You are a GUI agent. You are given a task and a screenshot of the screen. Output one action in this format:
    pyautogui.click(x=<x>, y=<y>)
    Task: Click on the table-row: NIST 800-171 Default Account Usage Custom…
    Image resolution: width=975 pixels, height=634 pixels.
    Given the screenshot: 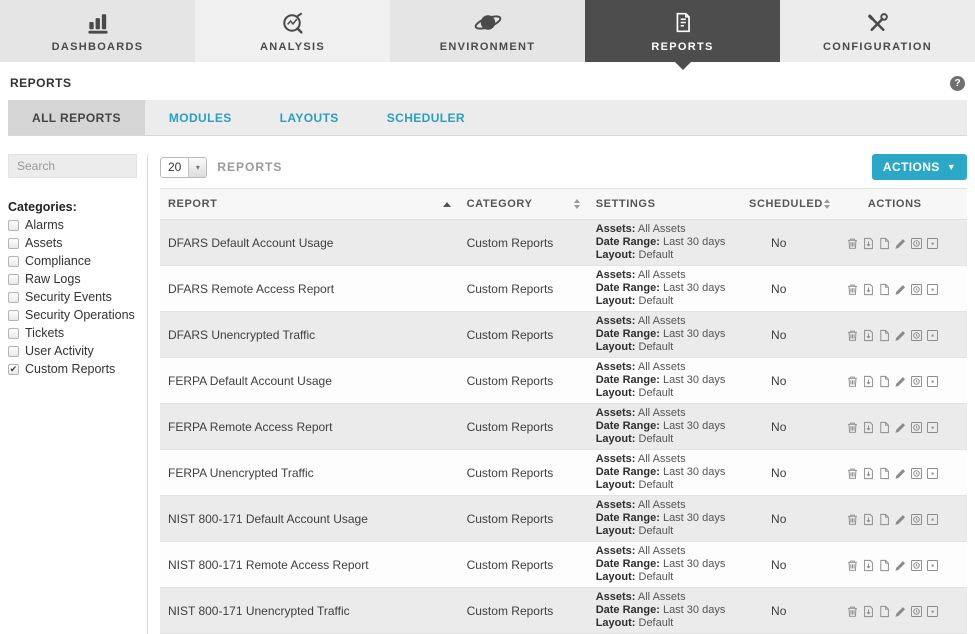 What is the action you would take?
    pyautogui.click(x=563, y=518)
    